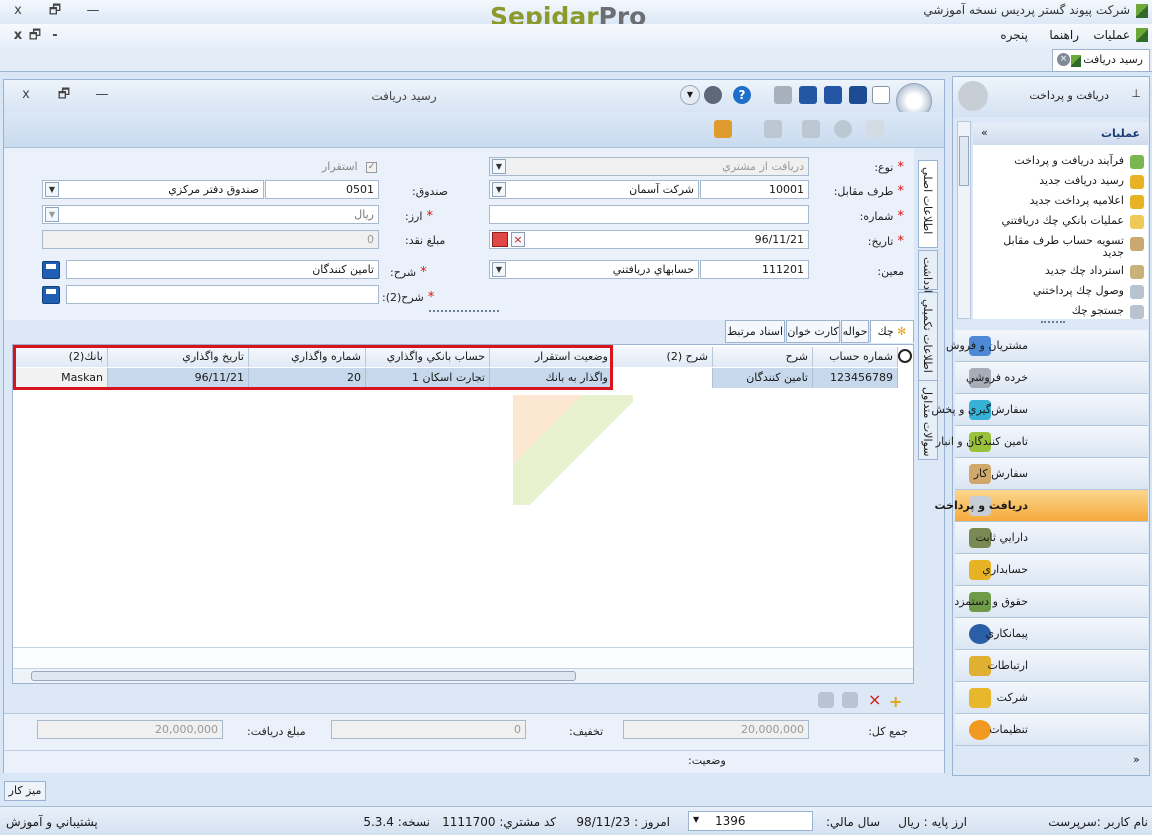  Describe the element at coordinates (855, 331) in the screenshot. I see `tab-transfer: حواله` at that location.